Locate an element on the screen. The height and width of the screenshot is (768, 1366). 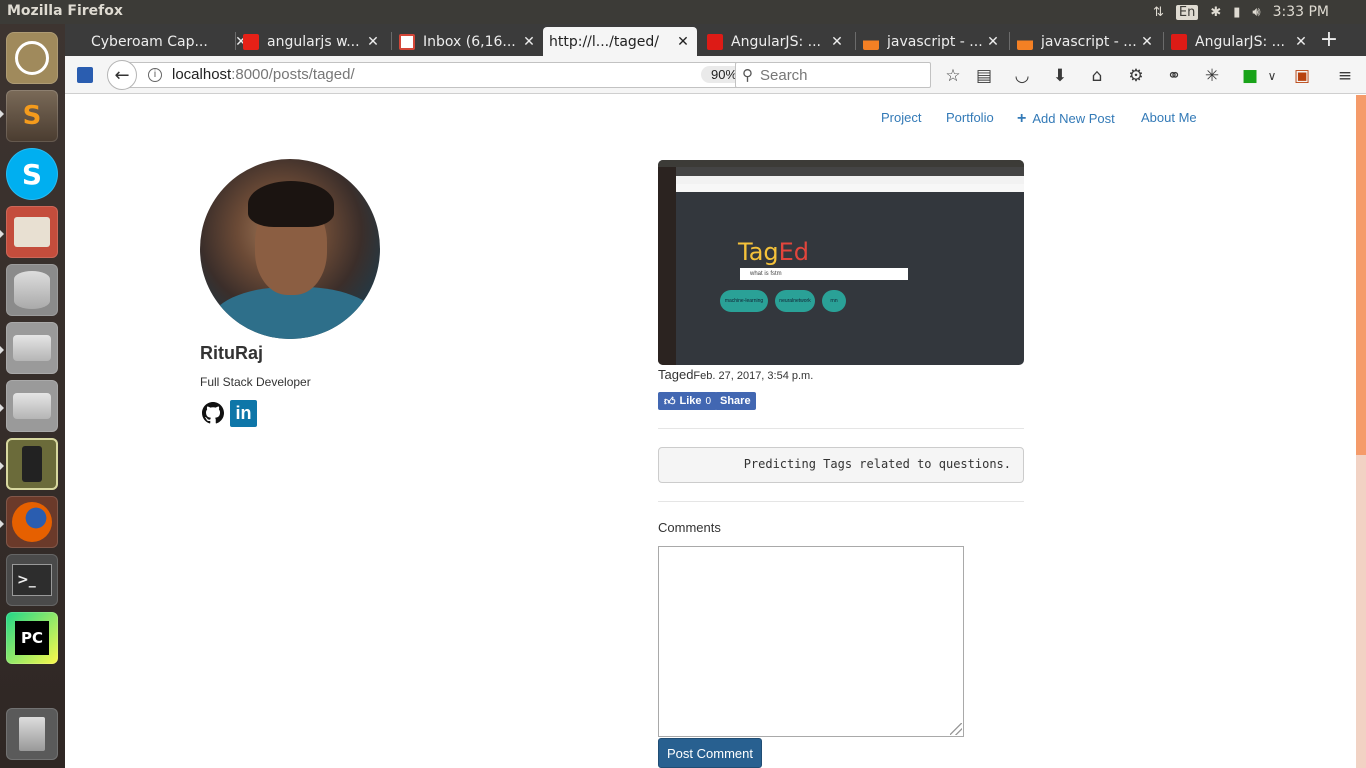
keyboard-layout-indicator: En is located at coordinates (1187, 12).